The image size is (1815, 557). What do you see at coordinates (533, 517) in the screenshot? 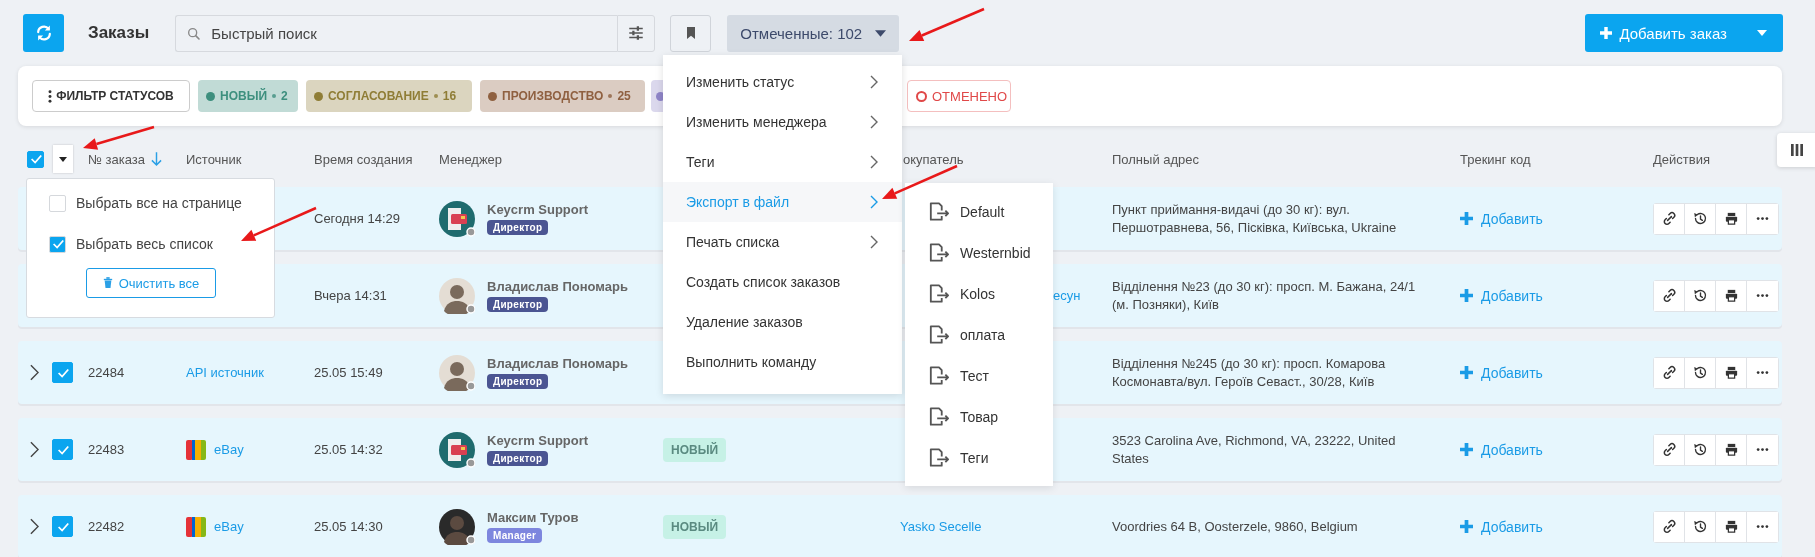
I see `manager-name: Максим Туров` at bounding box center [533, 517].